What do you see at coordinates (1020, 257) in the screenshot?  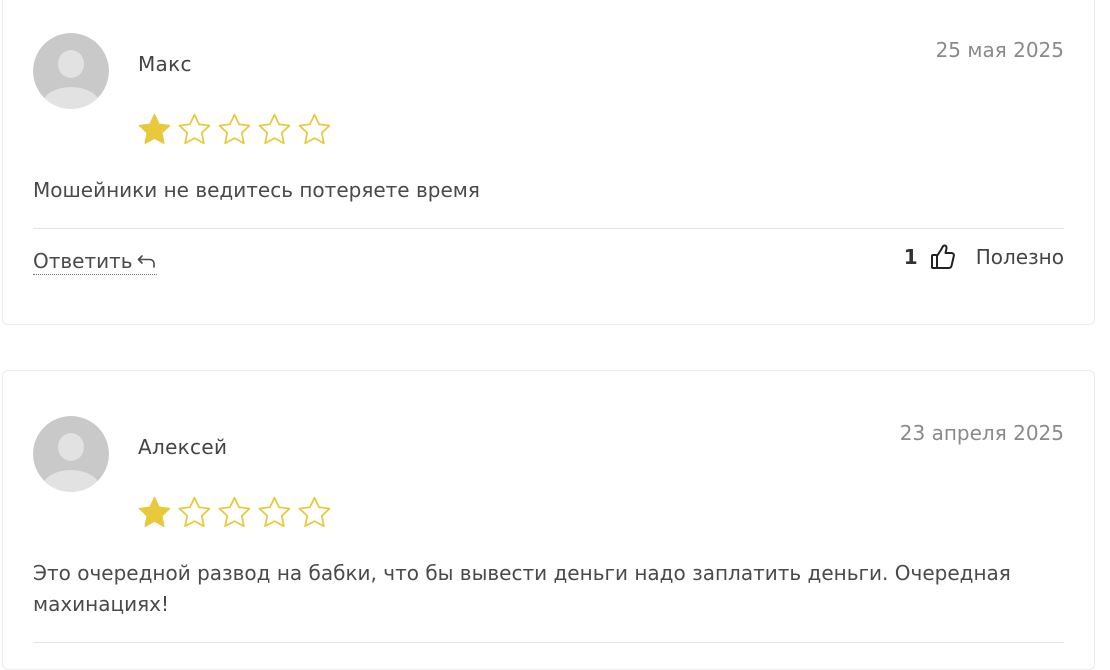 I see `helpful-button: Полезно` at bounding box center [1020, 257].